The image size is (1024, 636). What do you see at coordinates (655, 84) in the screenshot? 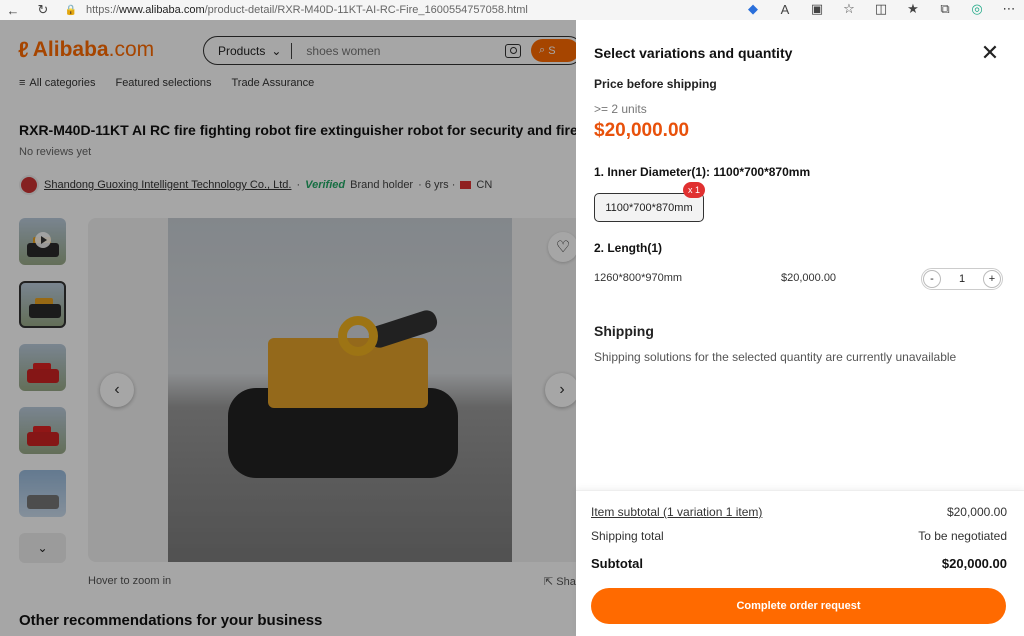
I see `price-label: Price before shipping` at bounding box center [655, 84].